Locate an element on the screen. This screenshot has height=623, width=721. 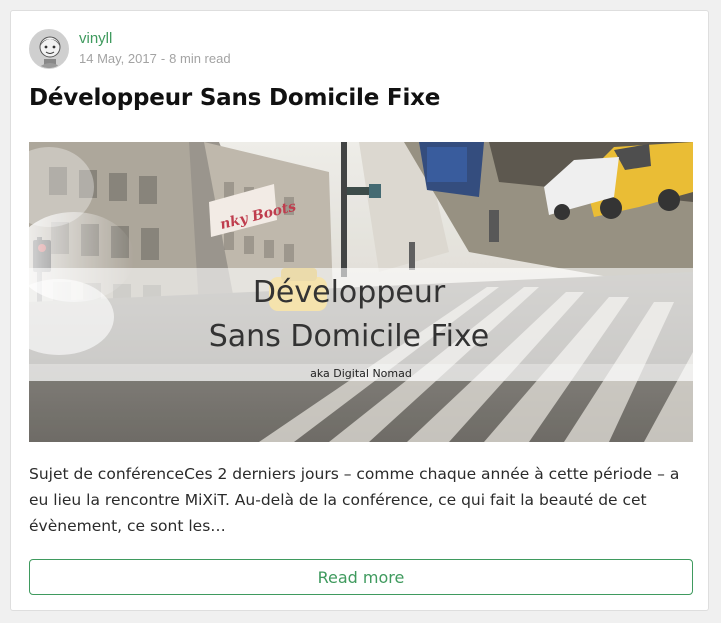
author-avatar is located at coordinates (49, 49).